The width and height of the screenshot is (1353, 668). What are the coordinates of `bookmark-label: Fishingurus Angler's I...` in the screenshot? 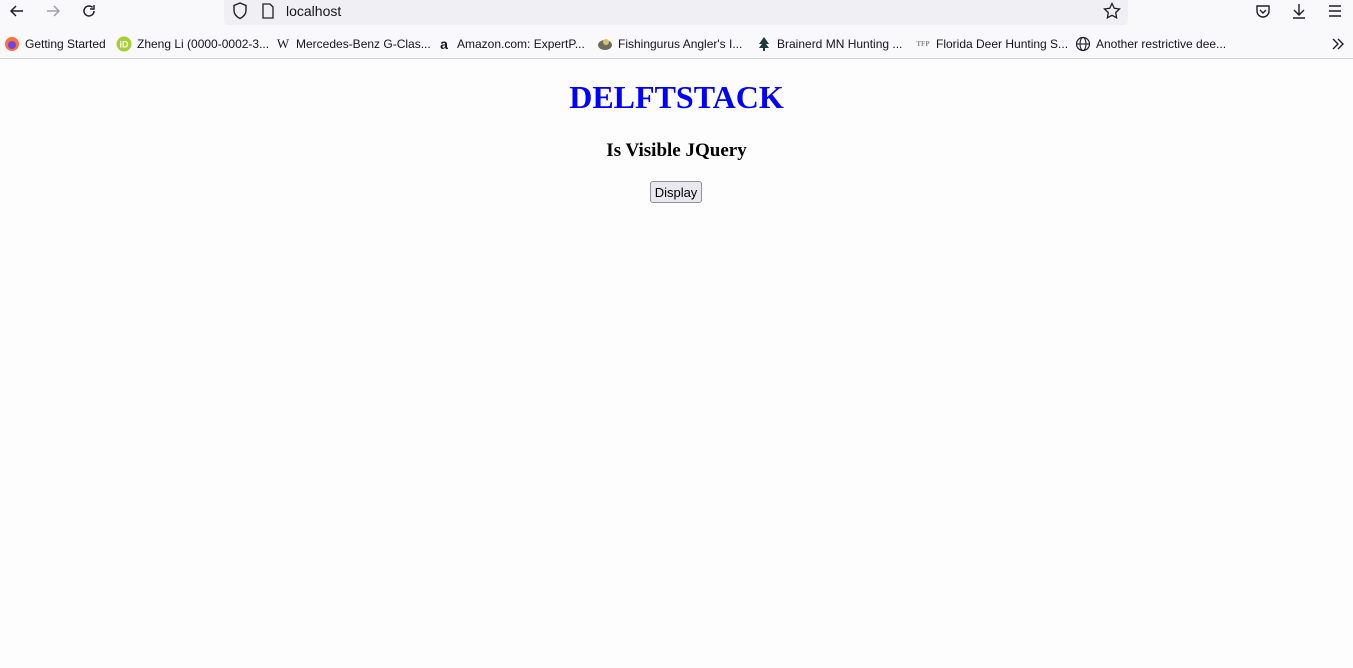 It's located at (680, 44).